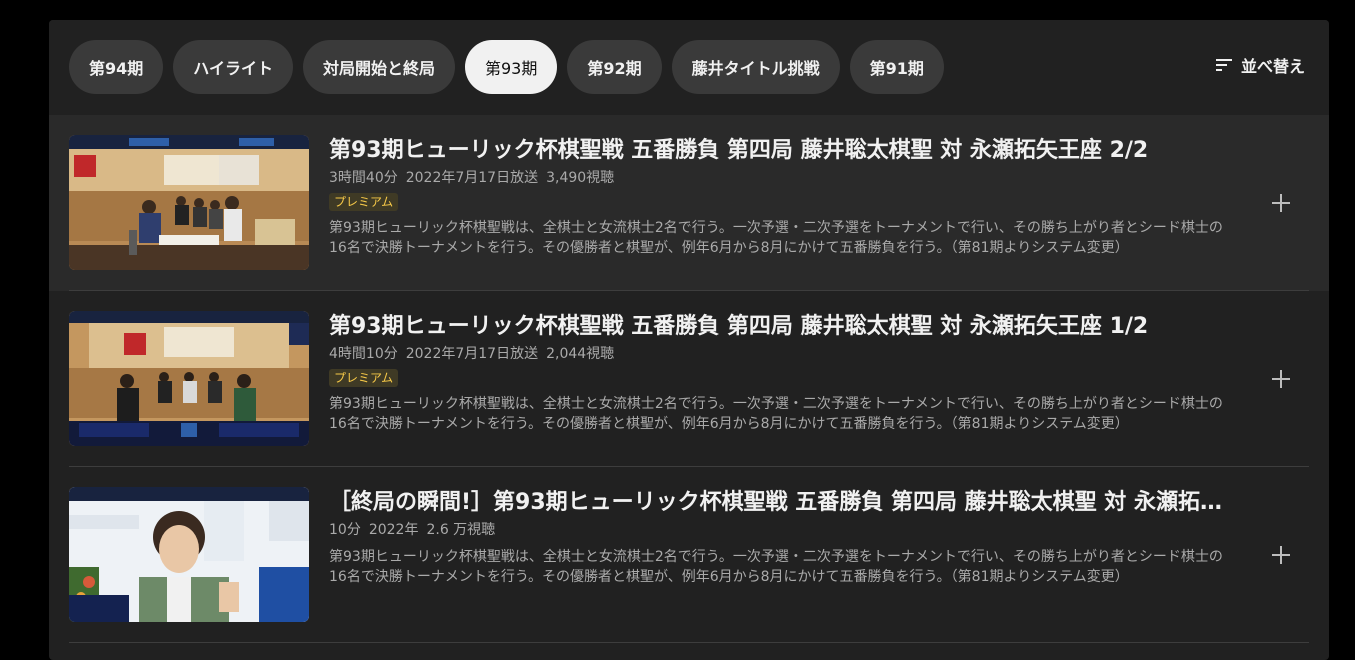 The height and width of the screenshot is (660, 1355). Describe the element at coordinates (363, 354) in the screenshot. I see `video-duration: 4時間10分` at that location.